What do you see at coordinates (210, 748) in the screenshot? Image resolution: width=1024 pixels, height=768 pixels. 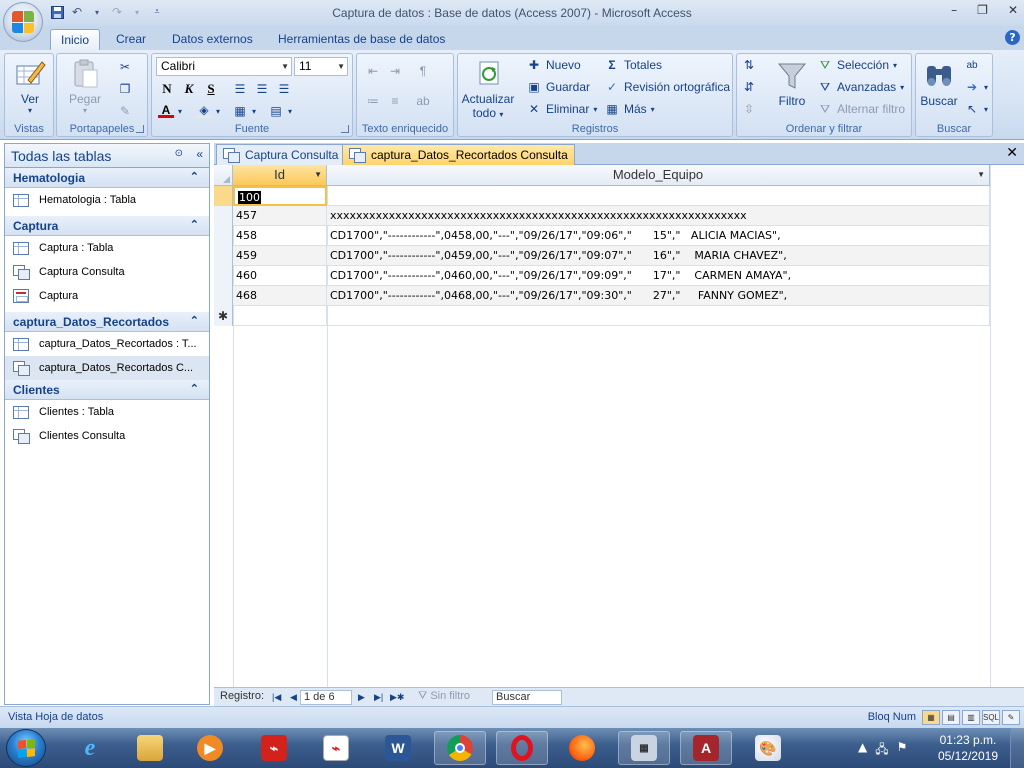 I see `taskbar-media-player: ▶` at bounding box center [210, 748].